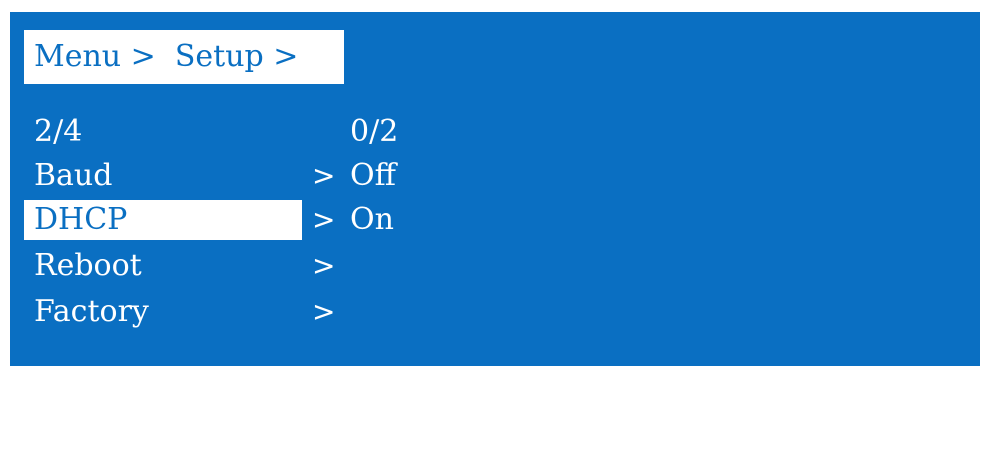 This screenshot has height=466, width=982. I want to click on menu-item-label: Baud, so click(73, 175).